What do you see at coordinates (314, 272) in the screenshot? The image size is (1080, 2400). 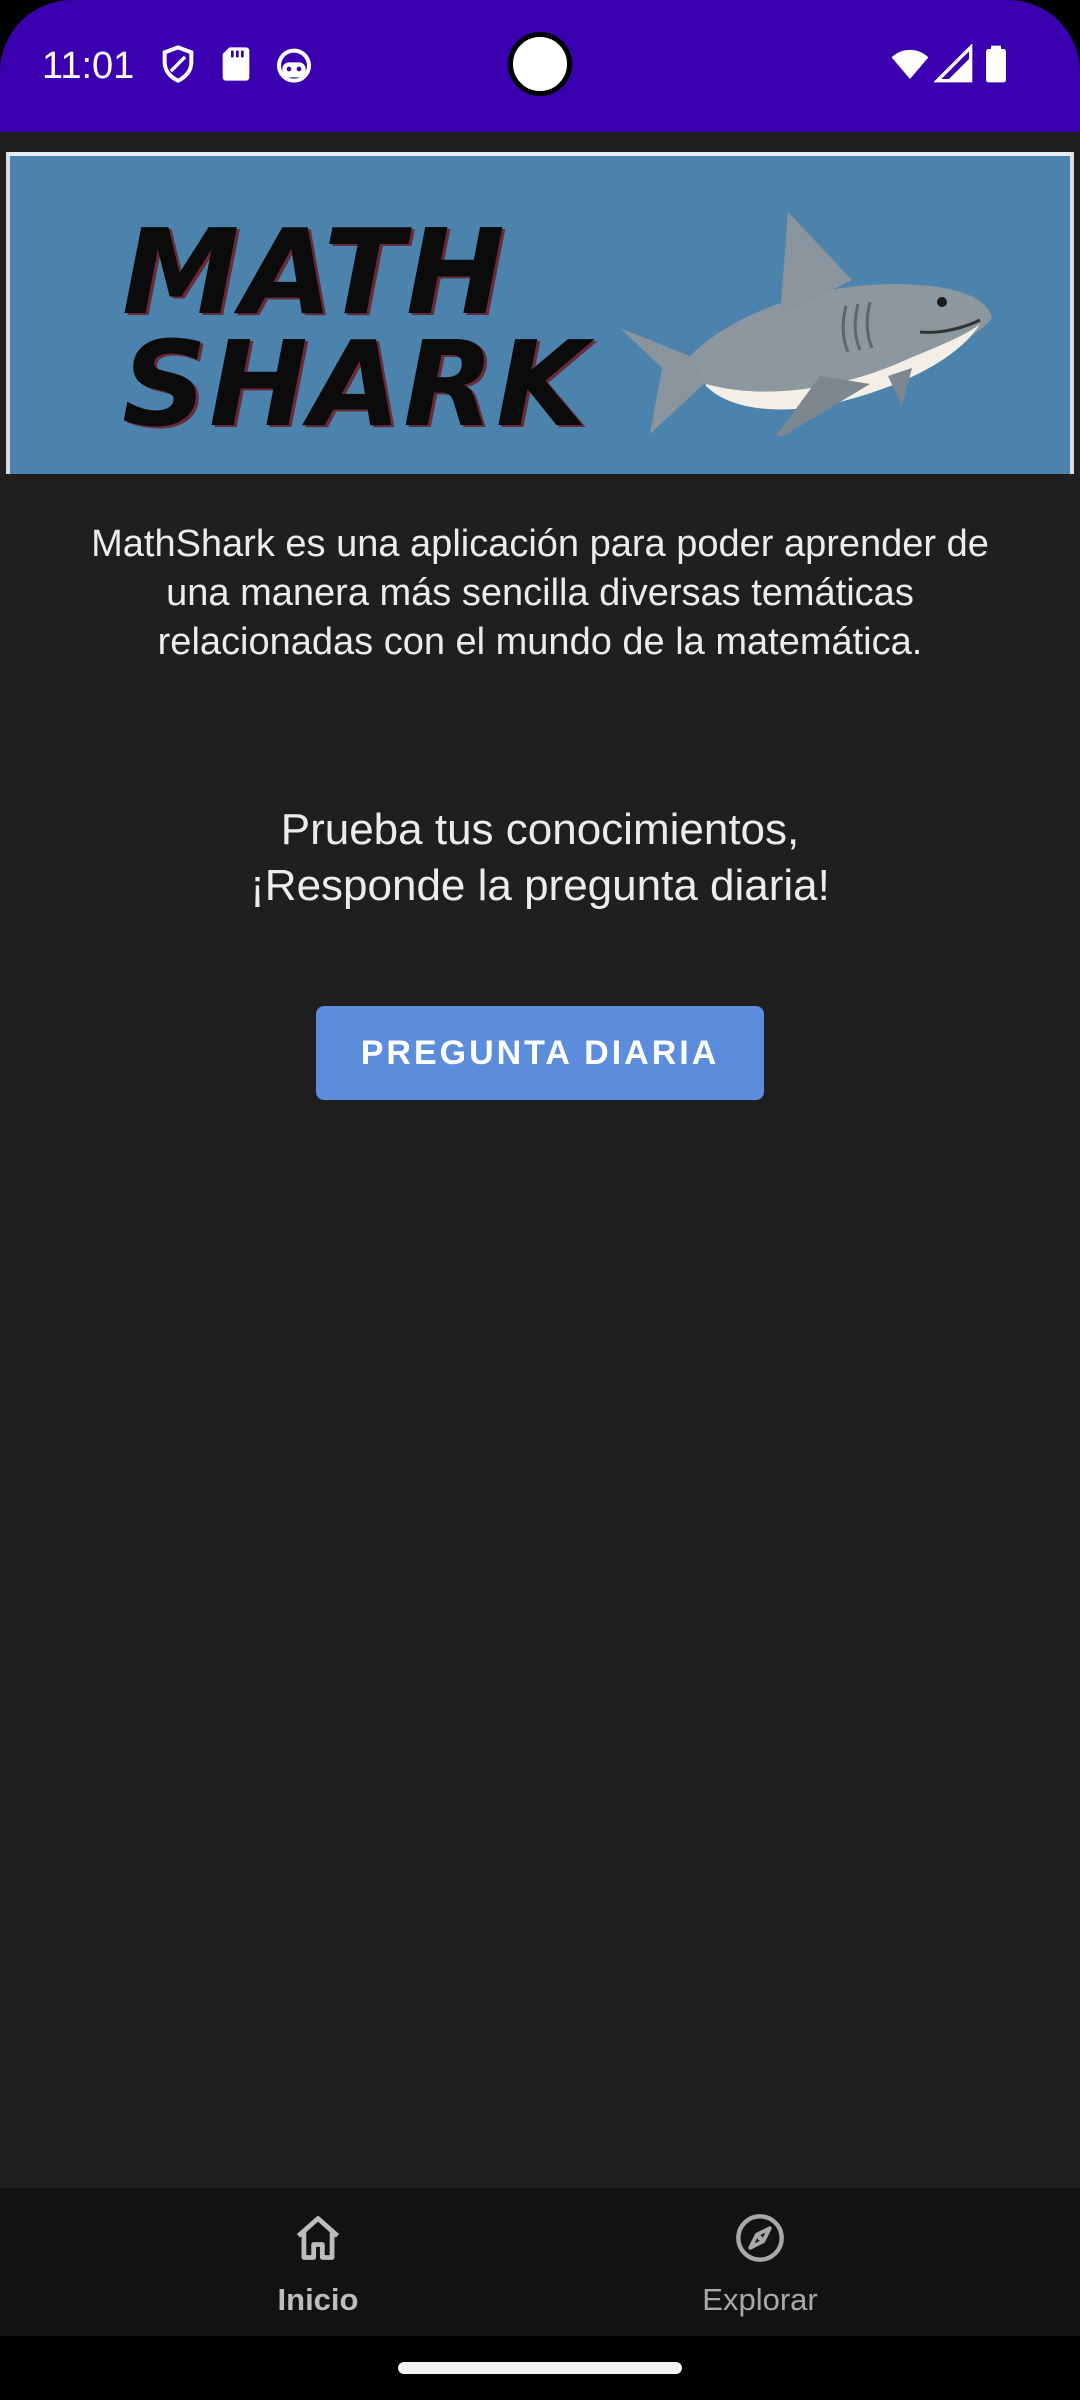 I see `logo-line-math: MATH` at bounding box center [314, 272].